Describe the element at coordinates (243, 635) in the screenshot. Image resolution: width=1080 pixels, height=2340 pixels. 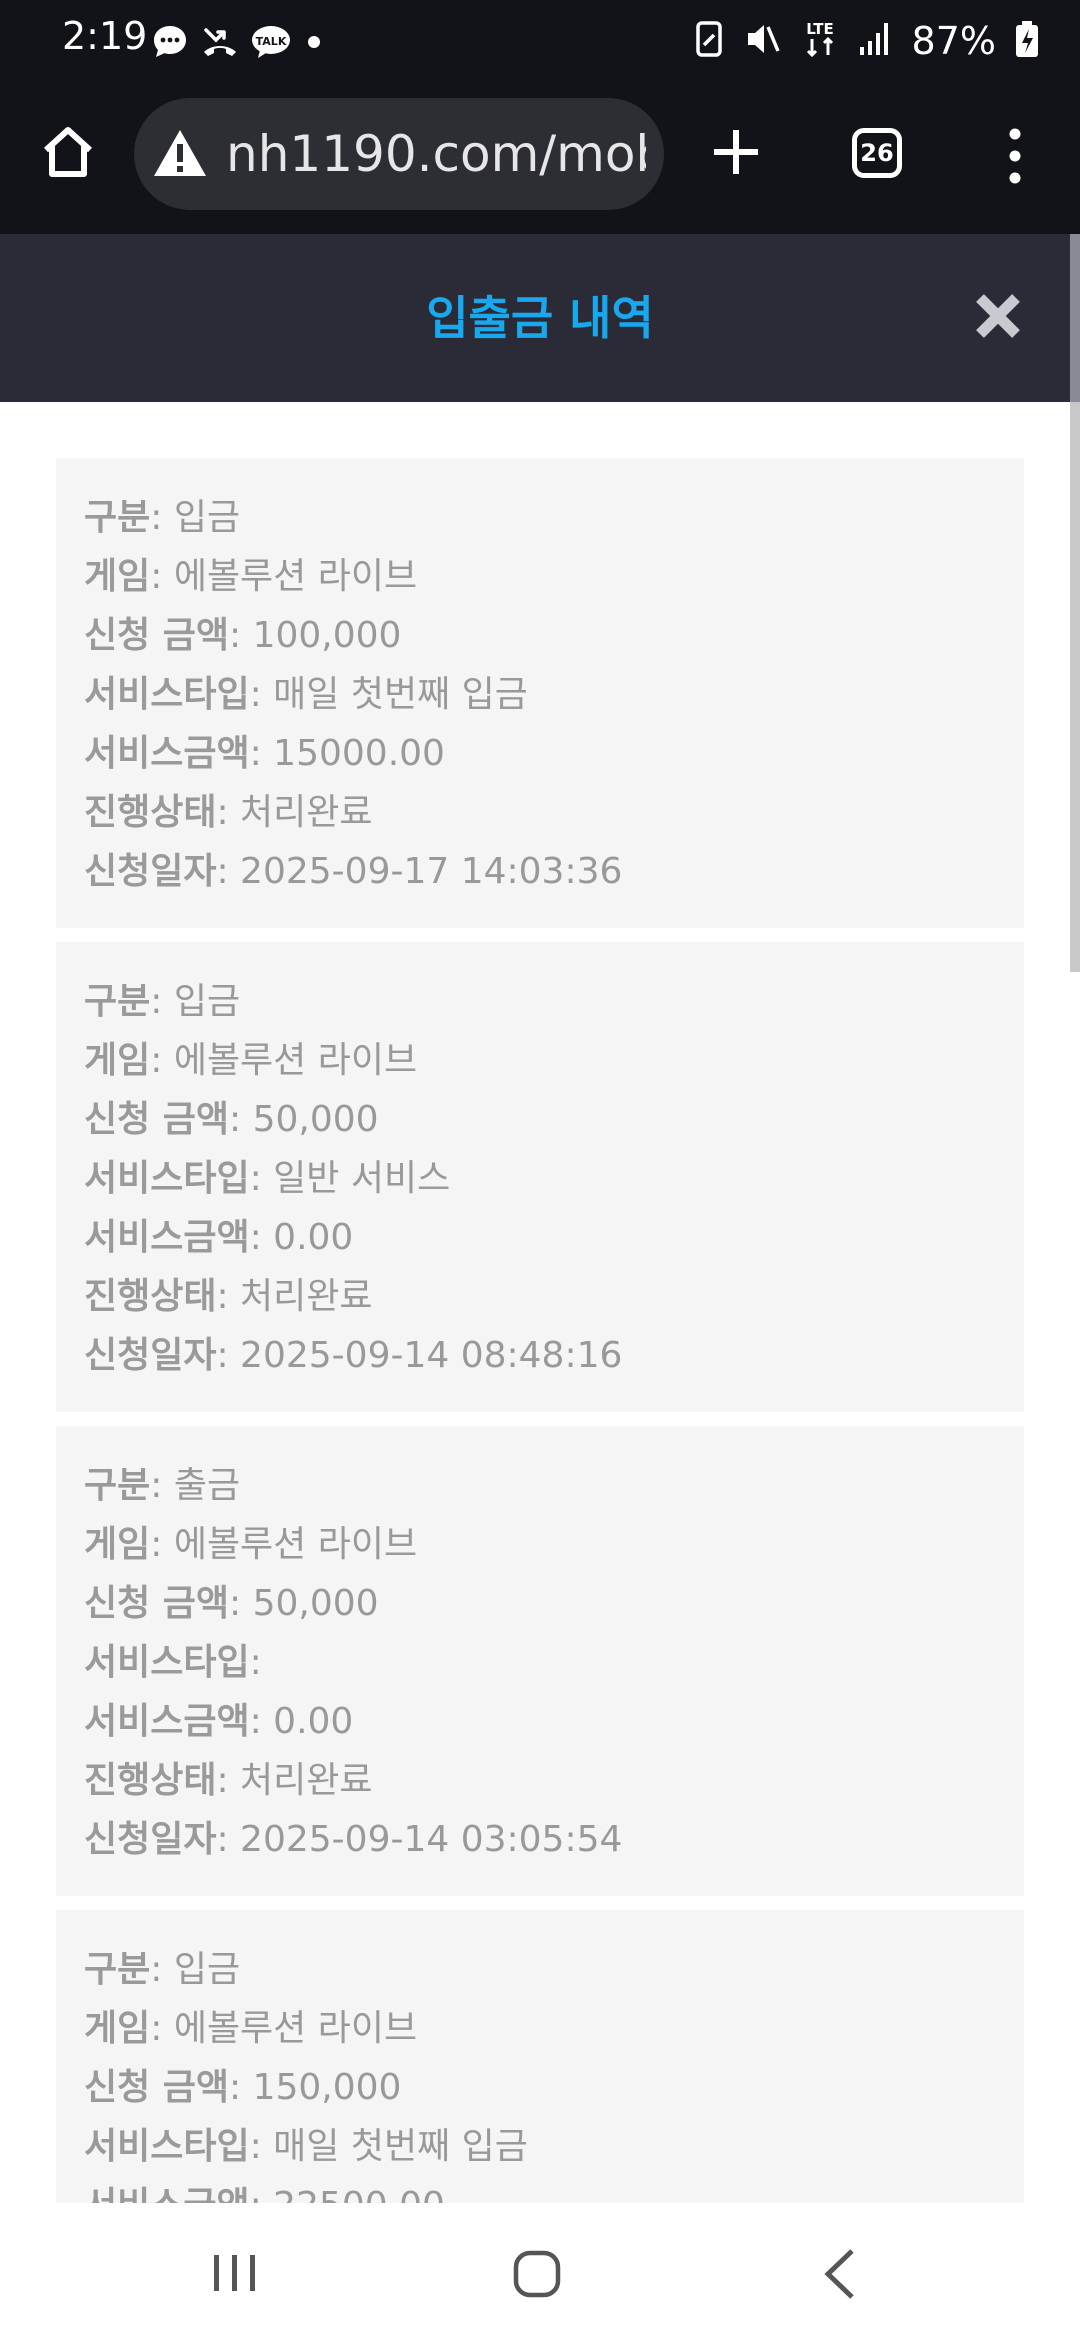
I see `field-amount: 신청 금액: 100,000` at that location.